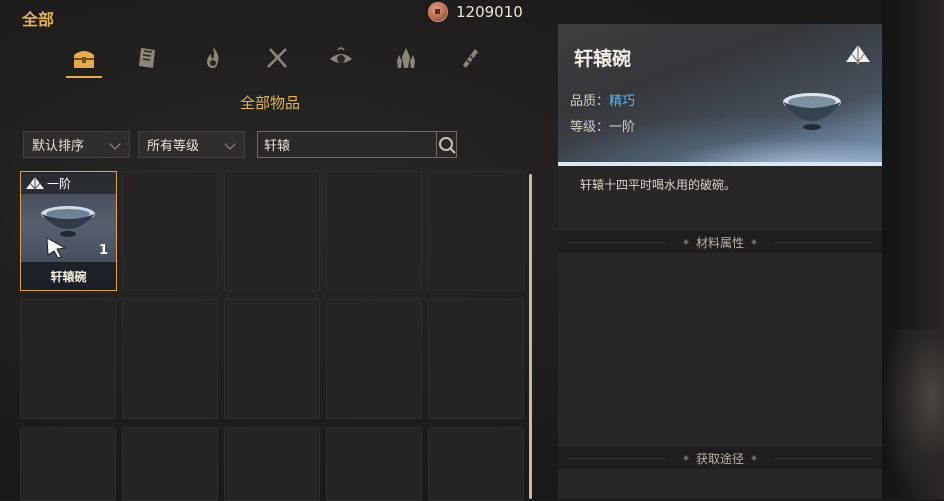  I want to click on chest-icon, so click(84, 59).